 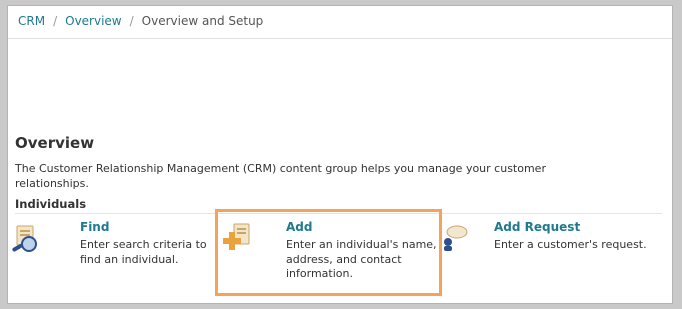 I want to click on section-divider, so click(x=338, y=213).